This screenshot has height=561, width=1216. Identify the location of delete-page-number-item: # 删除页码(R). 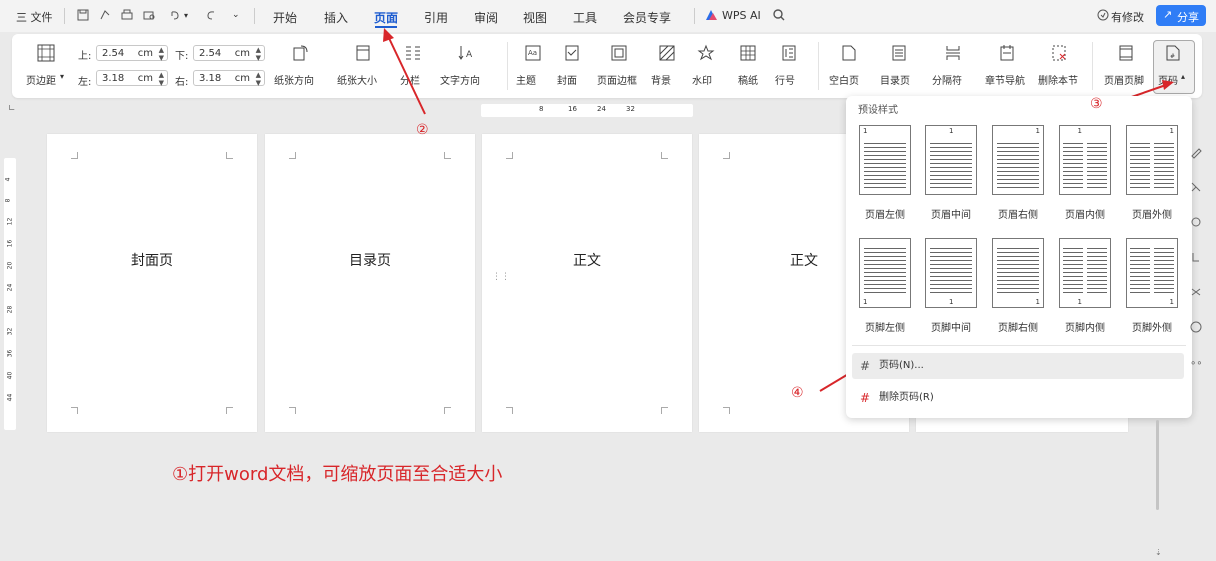
(1018, 398).